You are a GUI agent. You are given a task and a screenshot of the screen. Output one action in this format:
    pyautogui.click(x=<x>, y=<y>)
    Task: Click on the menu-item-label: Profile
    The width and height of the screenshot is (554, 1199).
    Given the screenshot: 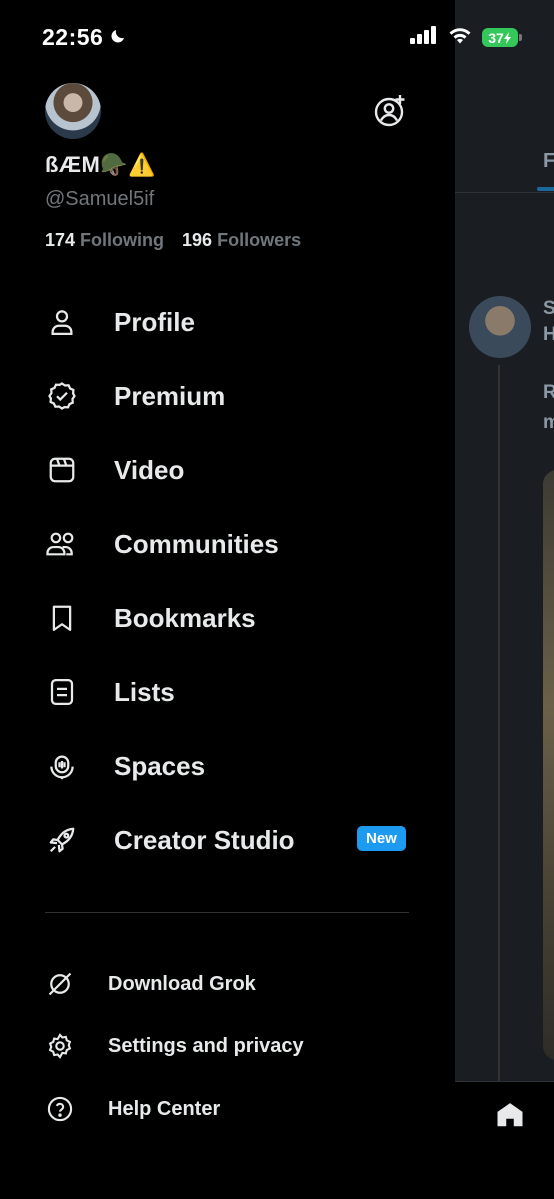 What is the action you would take?
    pyautogui.click(x=154, y=321)
    